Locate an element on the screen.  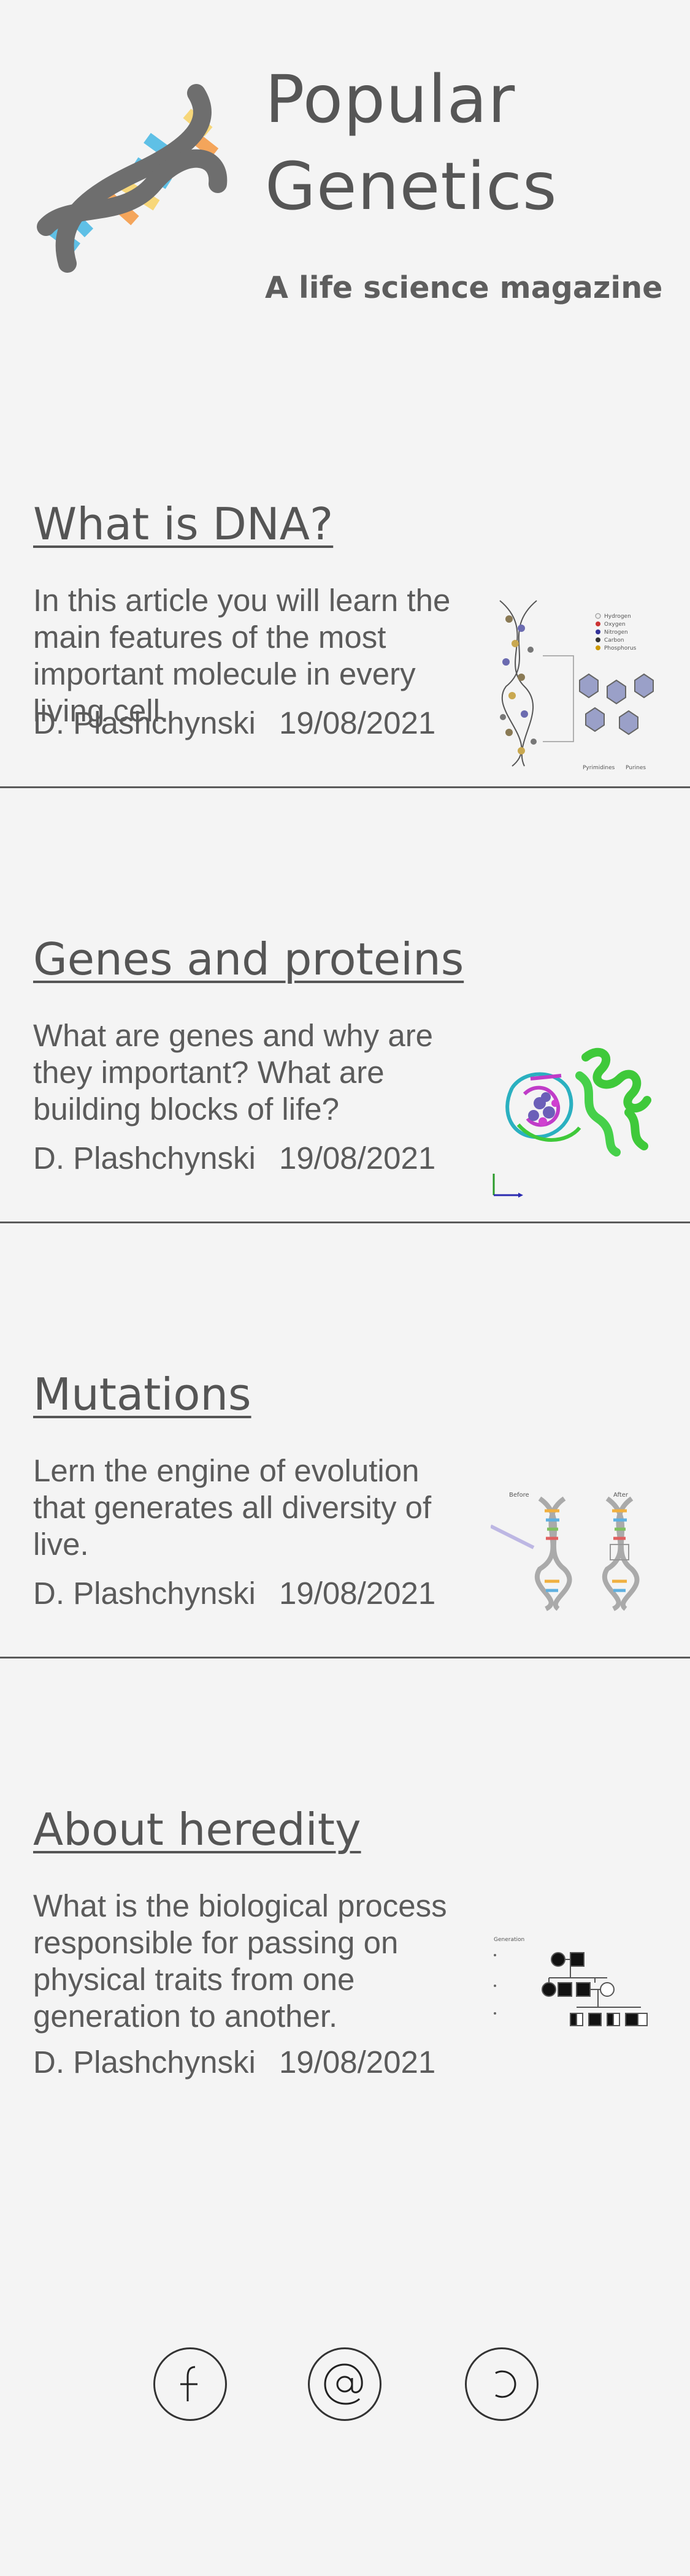
email-at-icon is located at coordinates (343, 2384).